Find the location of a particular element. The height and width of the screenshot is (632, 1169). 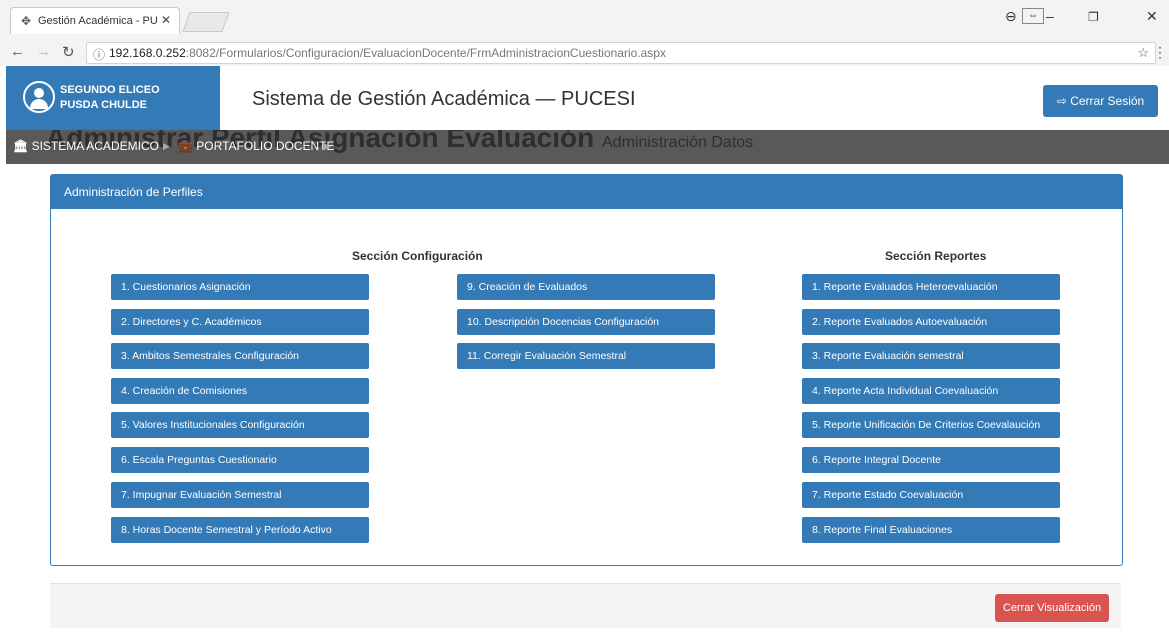

swap-icon: ⇔ is located at coordinates (1033, 16).